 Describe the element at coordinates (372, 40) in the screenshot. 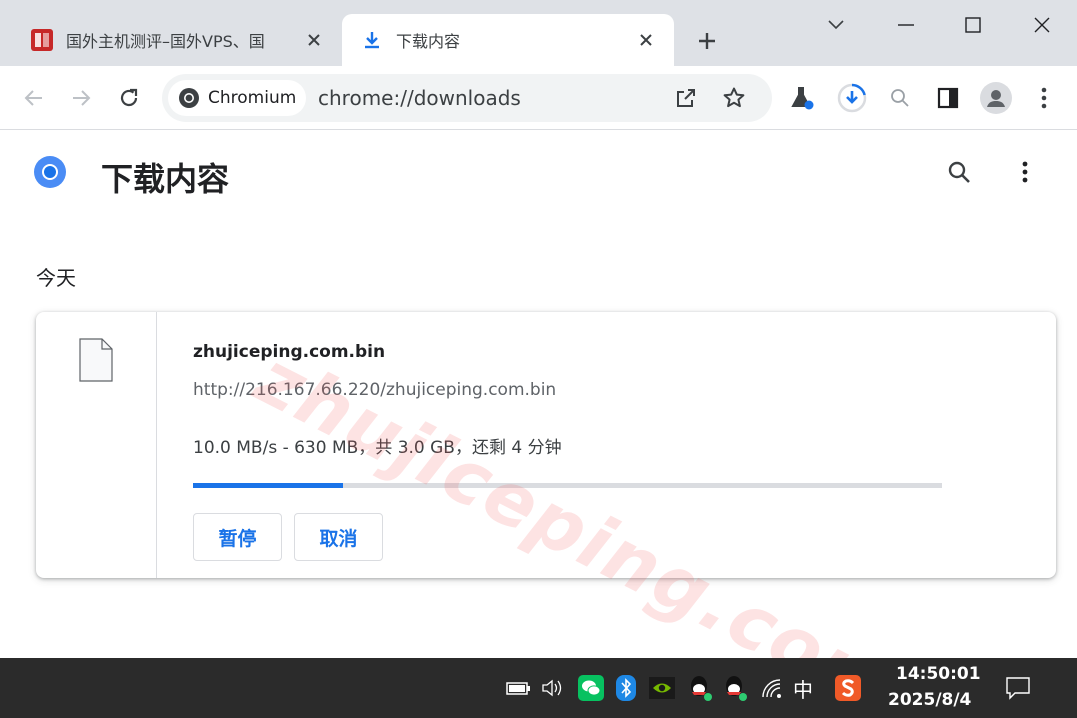

I see `download-favicon-icon` at that location.